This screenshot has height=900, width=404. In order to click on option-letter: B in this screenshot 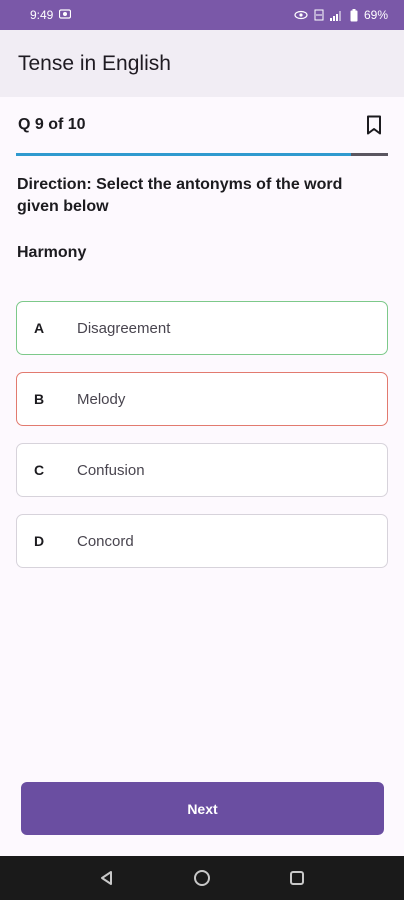, I will do `click(39, 399)`.